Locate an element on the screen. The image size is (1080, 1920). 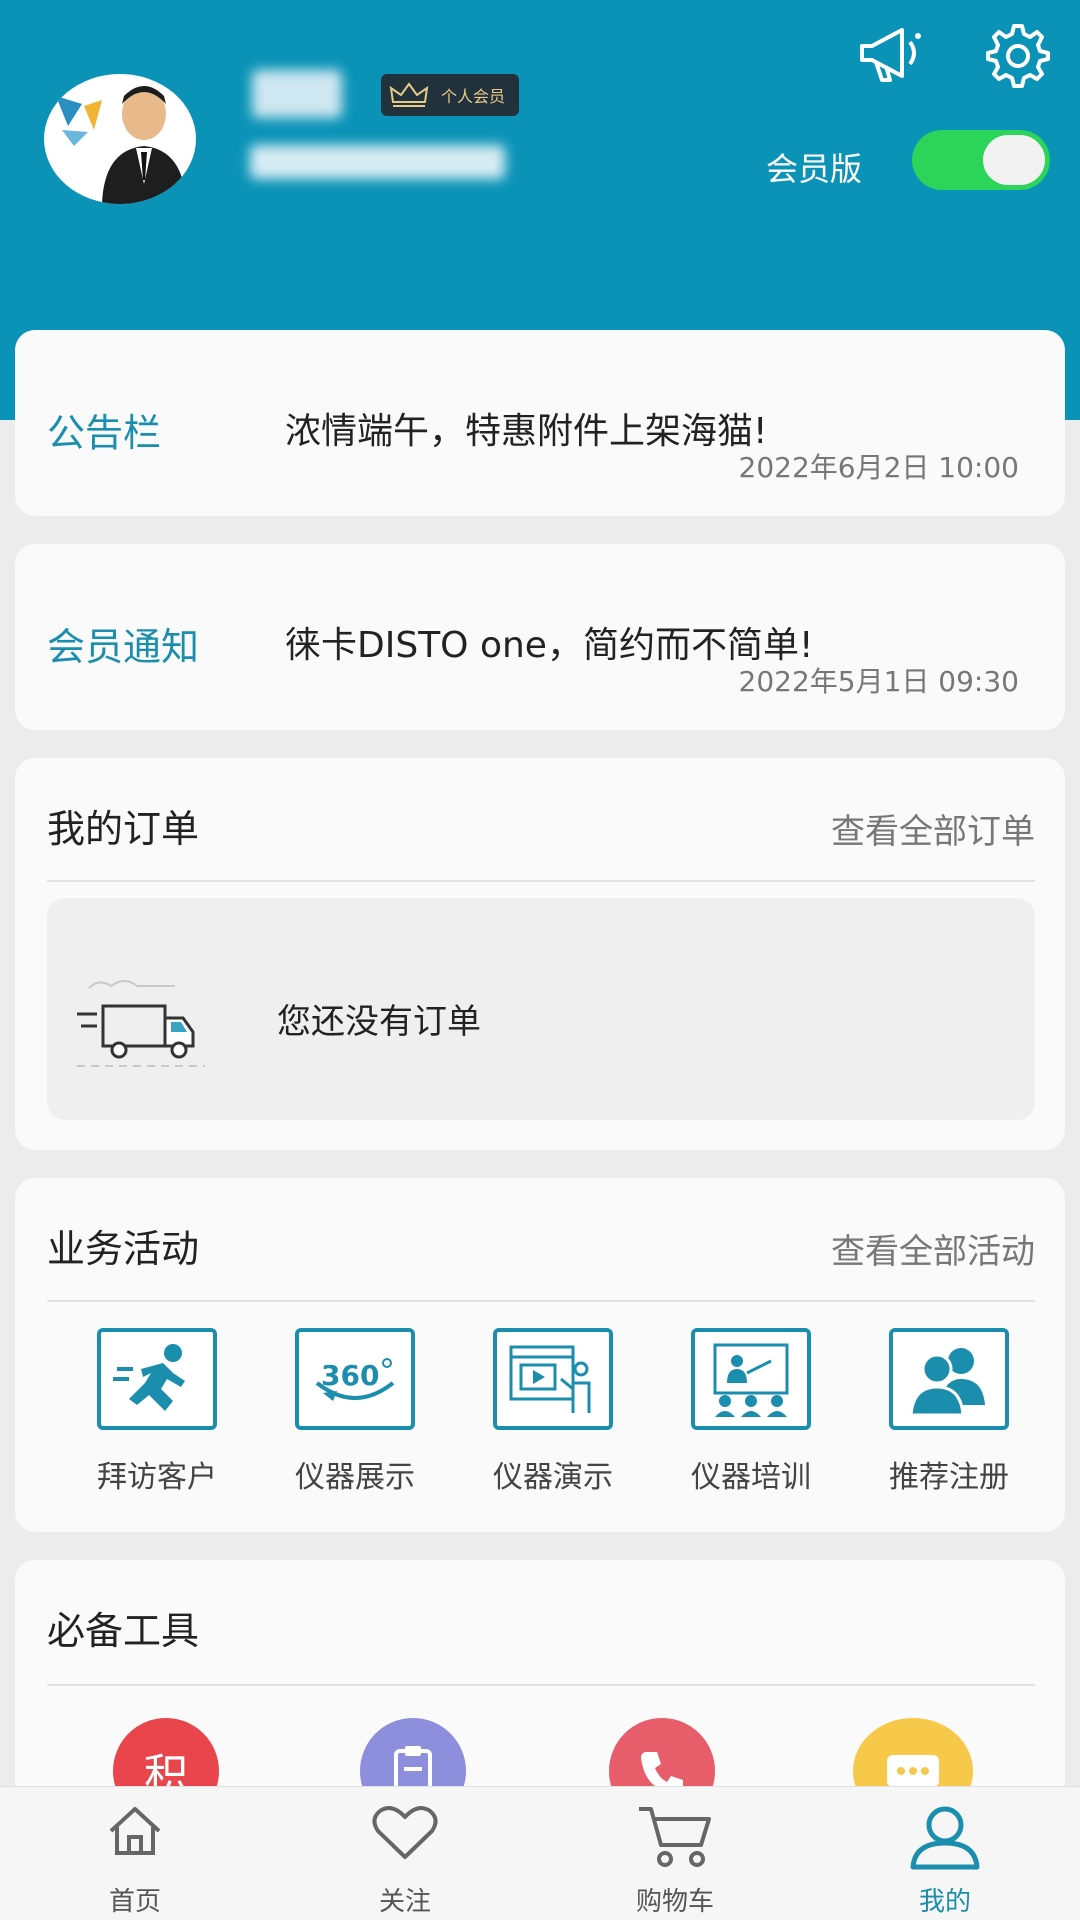
no-orders-text: 您还没有订单 is located at coordinates (379, 1022).